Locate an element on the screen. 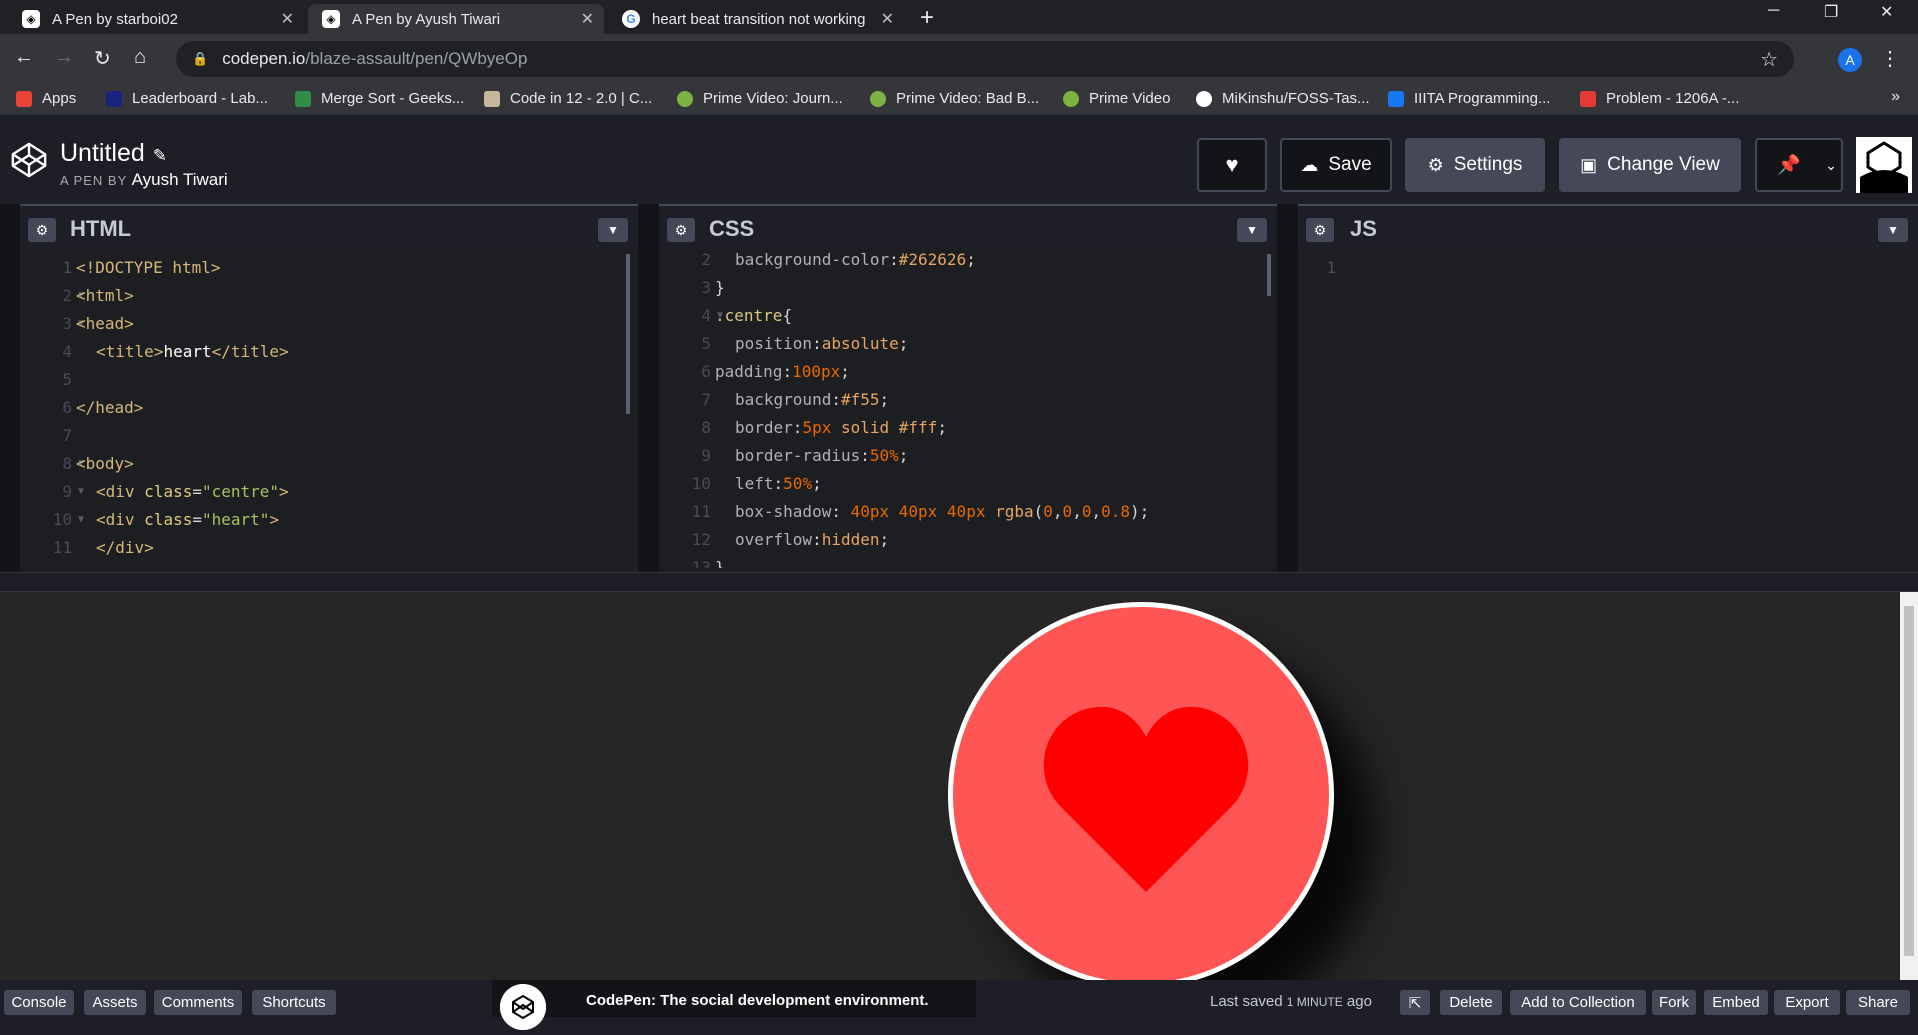  user-avatar is located at coordinates (1884, 165).